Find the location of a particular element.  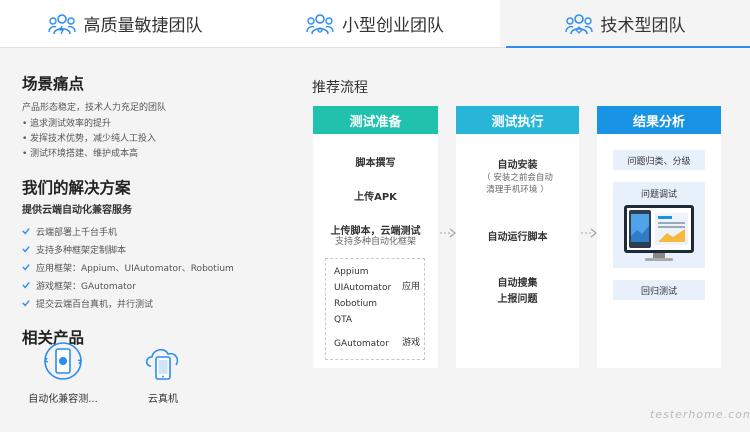

panel-header: 结果分析 is located at coordinates (659, 120).